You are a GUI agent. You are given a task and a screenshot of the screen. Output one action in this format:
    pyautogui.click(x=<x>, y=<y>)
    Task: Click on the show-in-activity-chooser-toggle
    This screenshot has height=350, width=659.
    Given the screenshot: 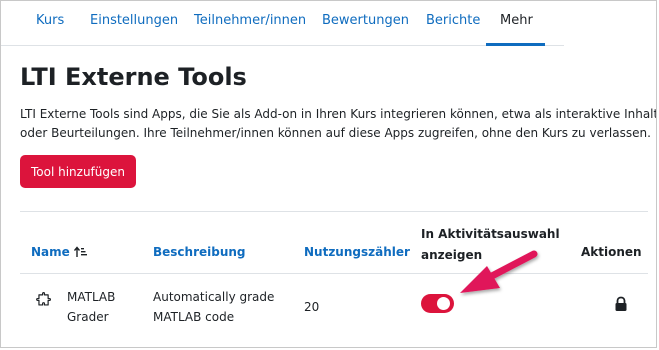 What is the action you would take?
    pyautogui.click(x=437, y=303)
    